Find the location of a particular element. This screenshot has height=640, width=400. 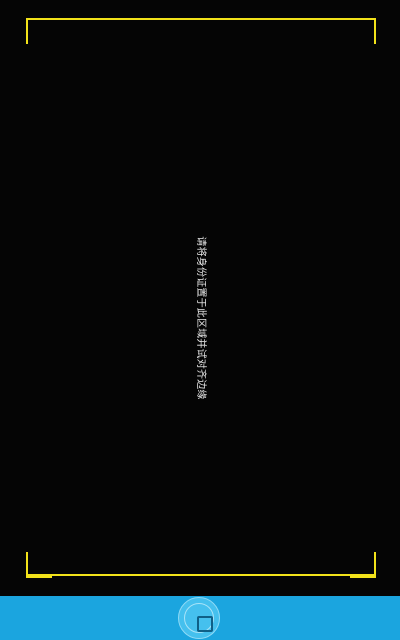

id-card-hint-text: 请将身份证置于此区域并试对齐边缘 is located at coordinates (200, 318).